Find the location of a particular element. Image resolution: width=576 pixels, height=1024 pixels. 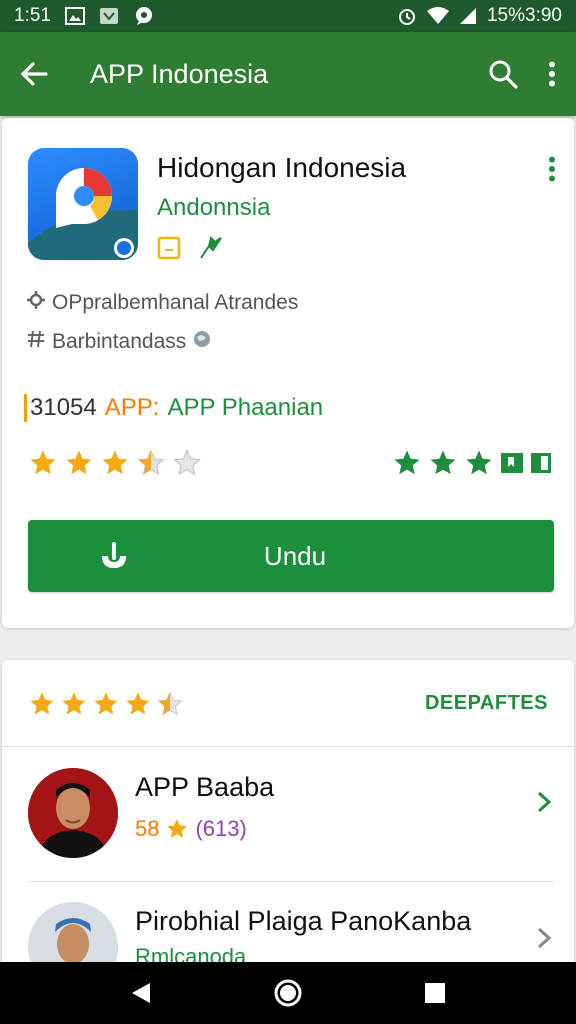

reviewer-rating: 58 (613) is located at coordinates (191, 829).